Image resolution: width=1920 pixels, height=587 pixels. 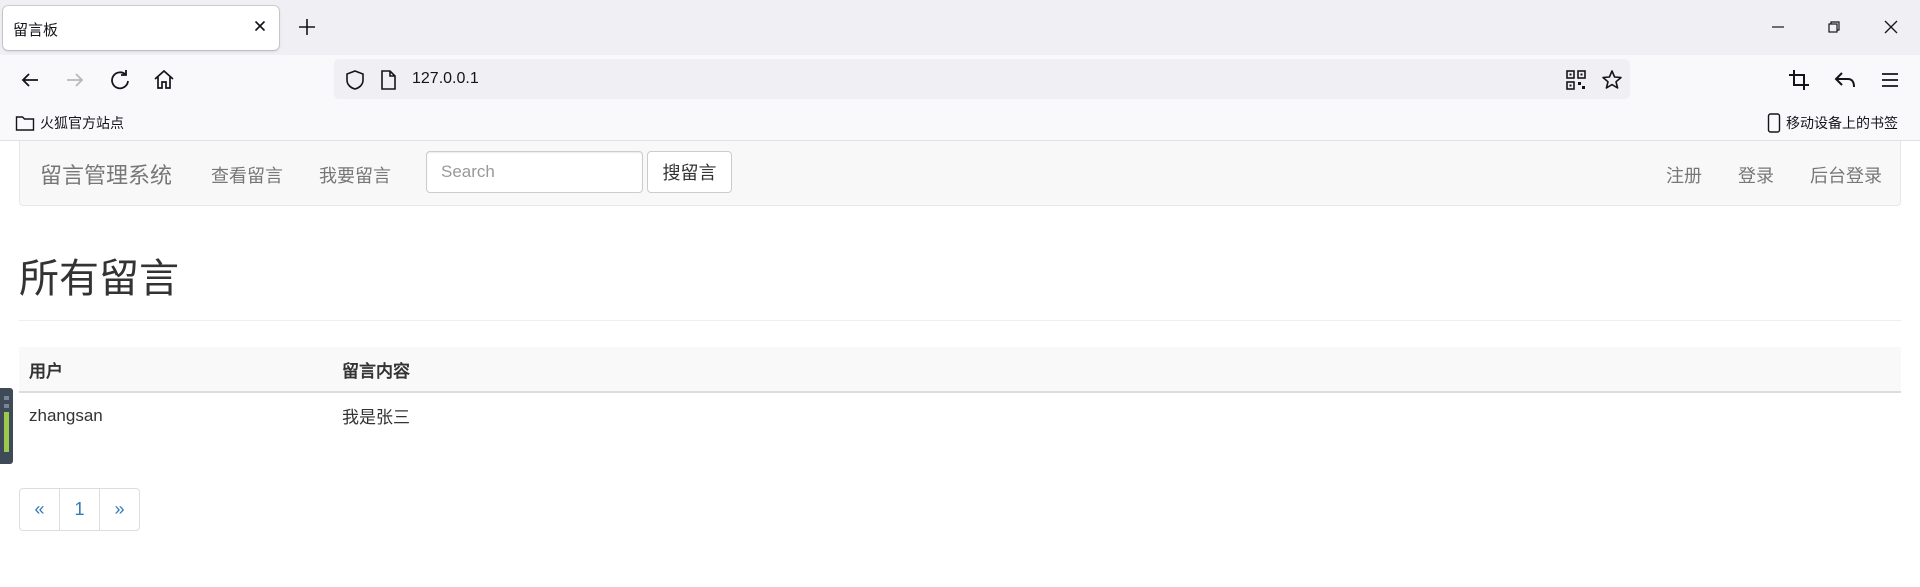 I want to click on cell-content: 我是张三, so click(x=376, y=417).